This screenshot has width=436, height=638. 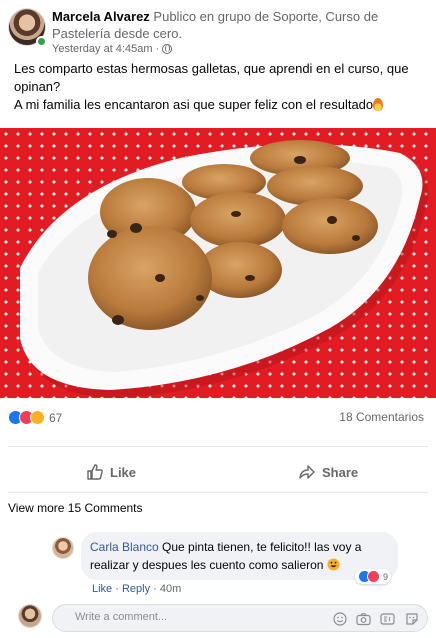 I want to click on share-label: Share, so click(x=340, y=472).